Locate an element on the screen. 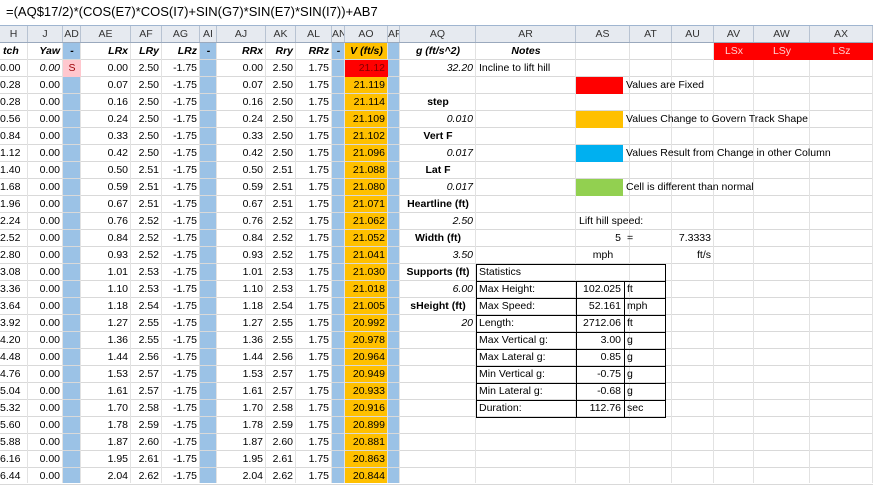 Image resolution: width=873 pixels, height=485 pixels. cell-pitch: 3.64 is located at coordinates (14, 306).